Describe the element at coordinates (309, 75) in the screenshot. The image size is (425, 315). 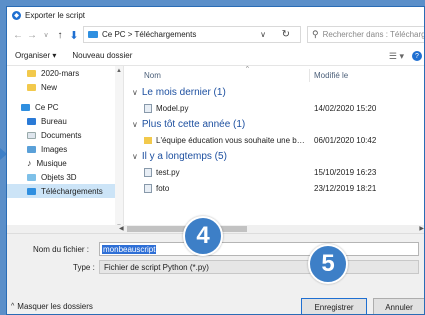
I see `column-divider` at that location.